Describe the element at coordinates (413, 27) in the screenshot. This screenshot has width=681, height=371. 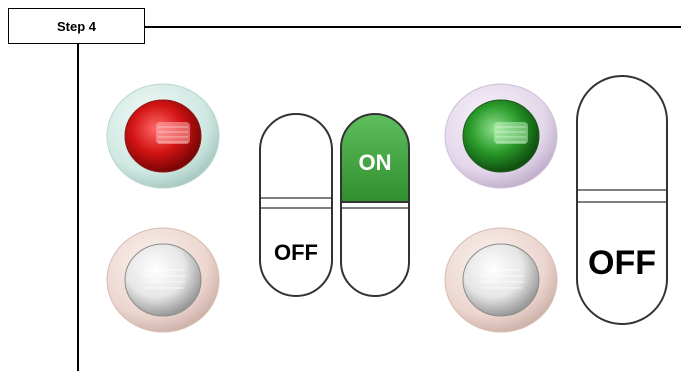
I see `top-divider-line` at that location.